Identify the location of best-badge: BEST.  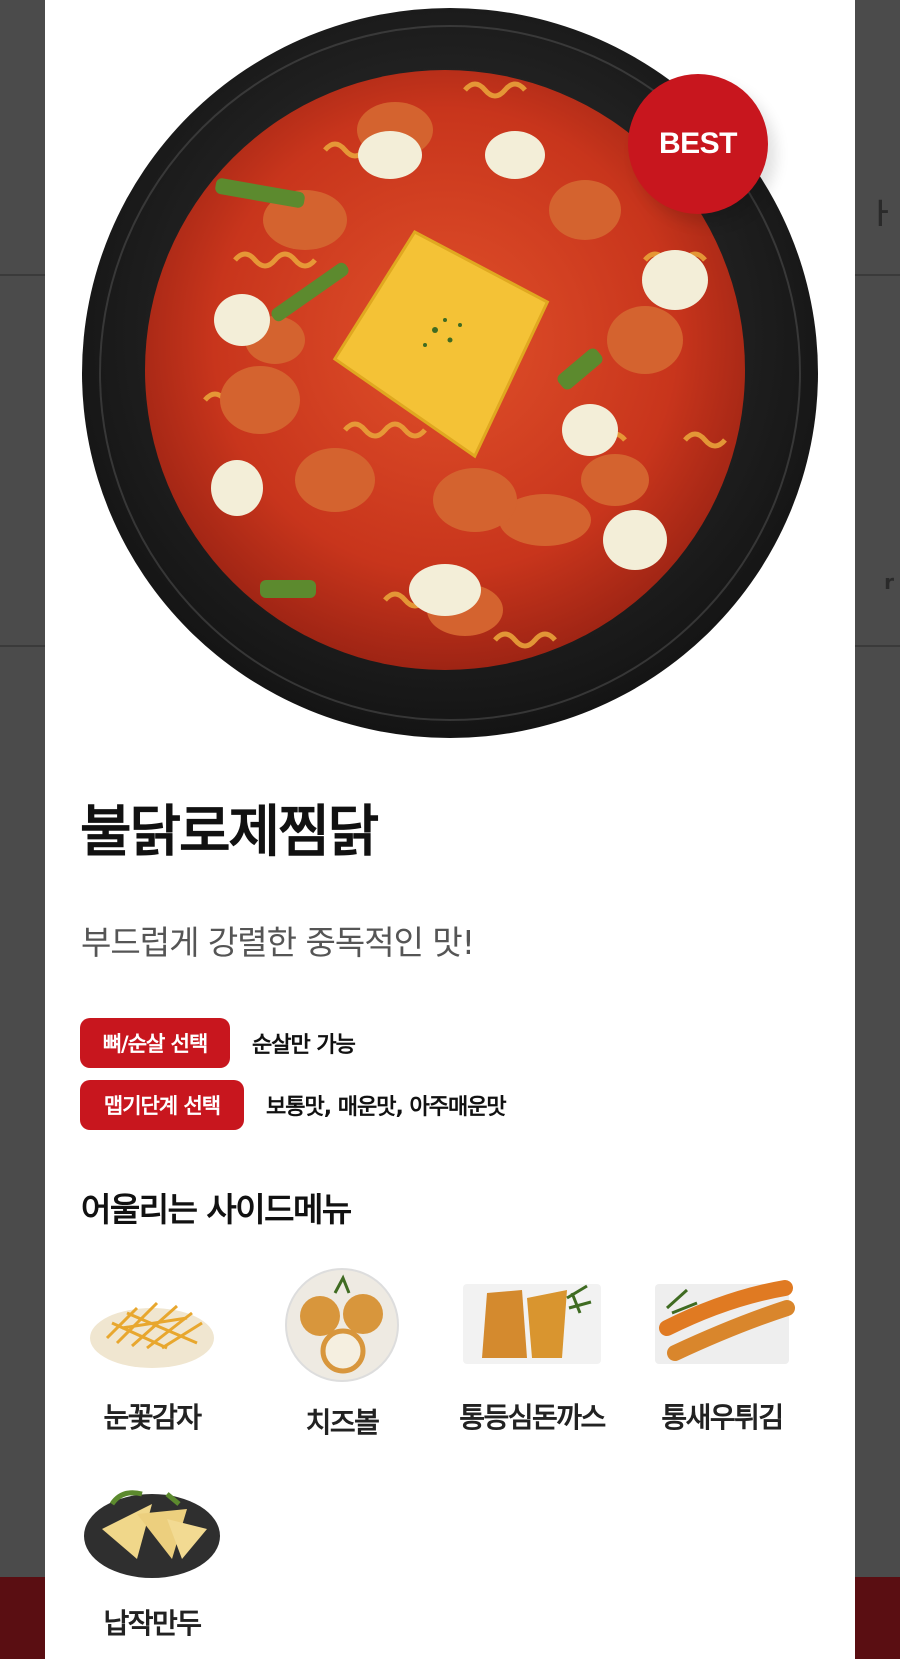
(698, 144).